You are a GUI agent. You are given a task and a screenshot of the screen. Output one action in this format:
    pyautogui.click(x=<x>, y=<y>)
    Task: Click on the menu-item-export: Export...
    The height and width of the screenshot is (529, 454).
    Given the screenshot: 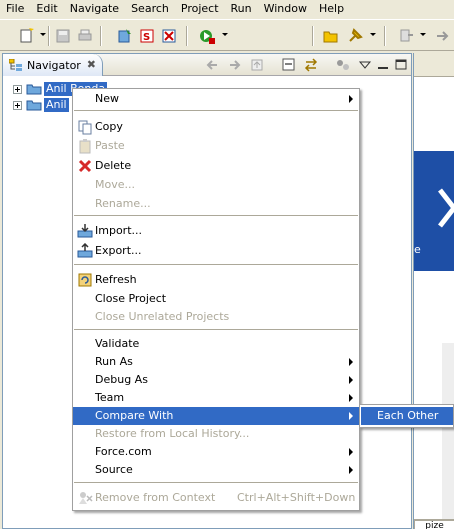 What is the action you would take?
    pyautogui.click(x=216, y=251)
    